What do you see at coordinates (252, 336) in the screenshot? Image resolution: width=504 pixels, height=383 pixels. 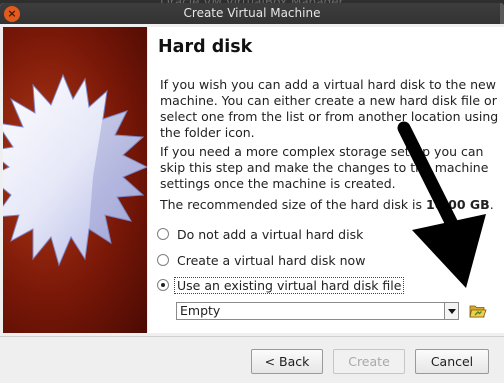 I see `button-bar-divider` at bounding box center [252, 336].